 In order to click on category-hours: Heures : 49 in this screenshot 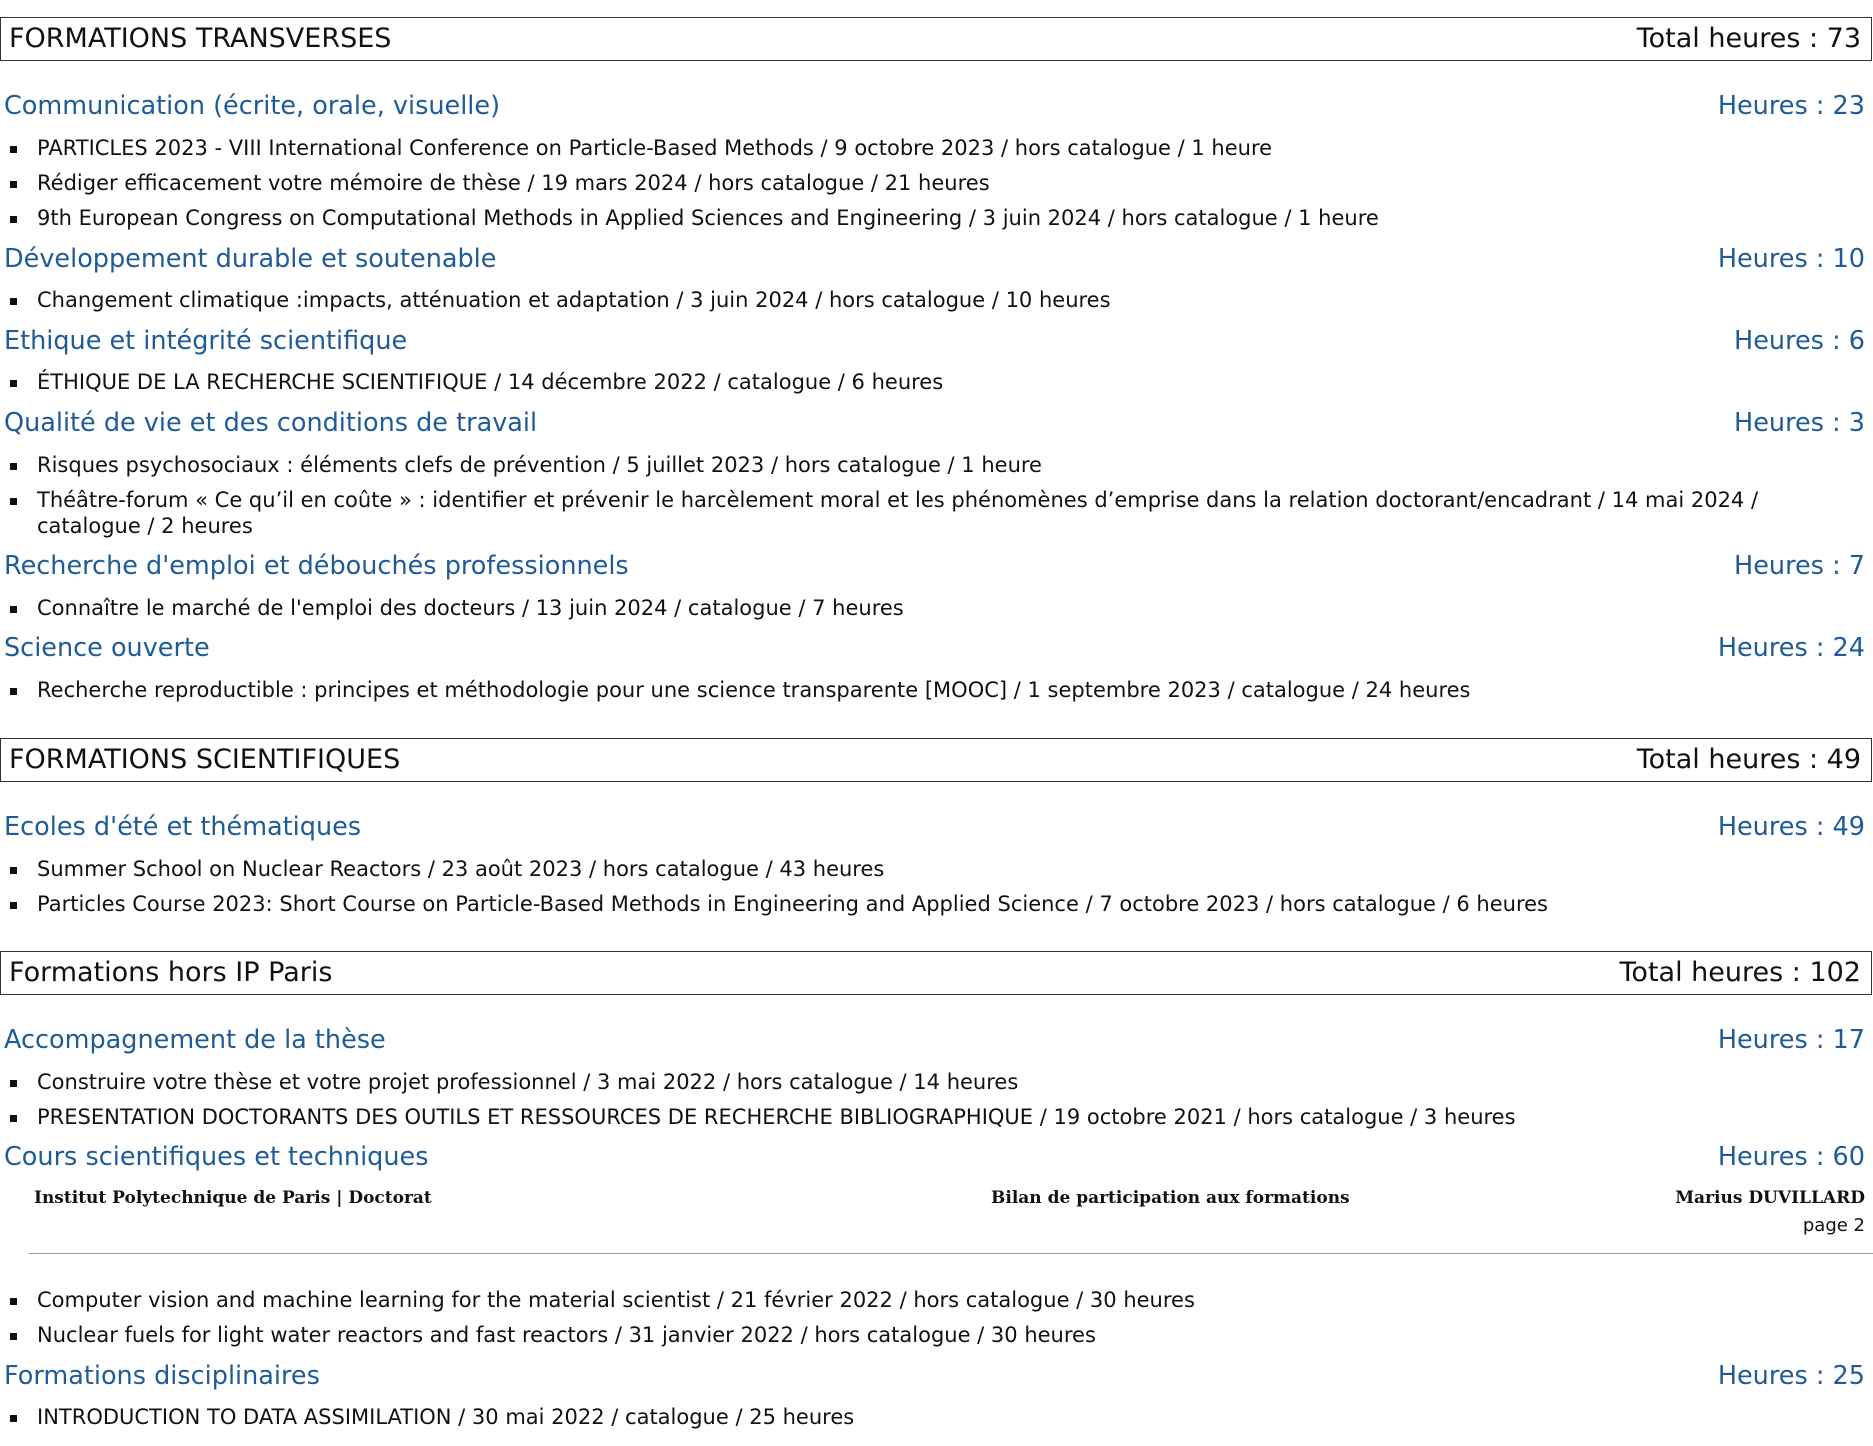, I will do `click(1791, 827)`.